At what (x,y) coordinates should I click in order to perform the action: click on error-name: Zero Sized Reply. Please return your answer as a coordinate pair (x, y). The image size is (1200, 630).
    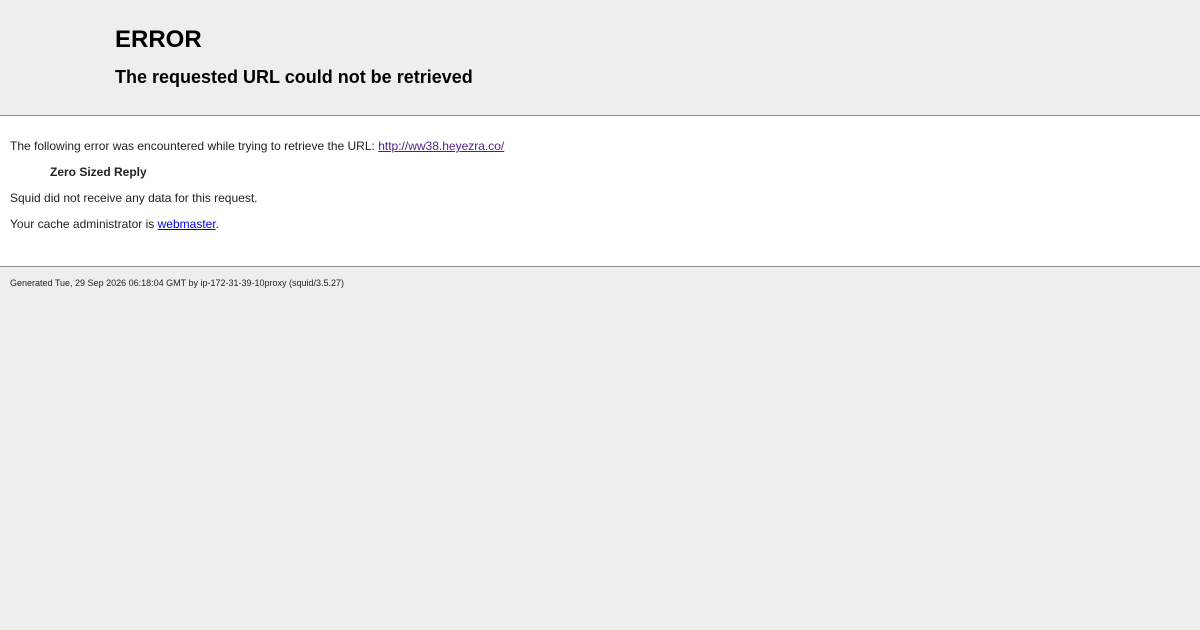
    Looking at the image, I should click on (98, 172).